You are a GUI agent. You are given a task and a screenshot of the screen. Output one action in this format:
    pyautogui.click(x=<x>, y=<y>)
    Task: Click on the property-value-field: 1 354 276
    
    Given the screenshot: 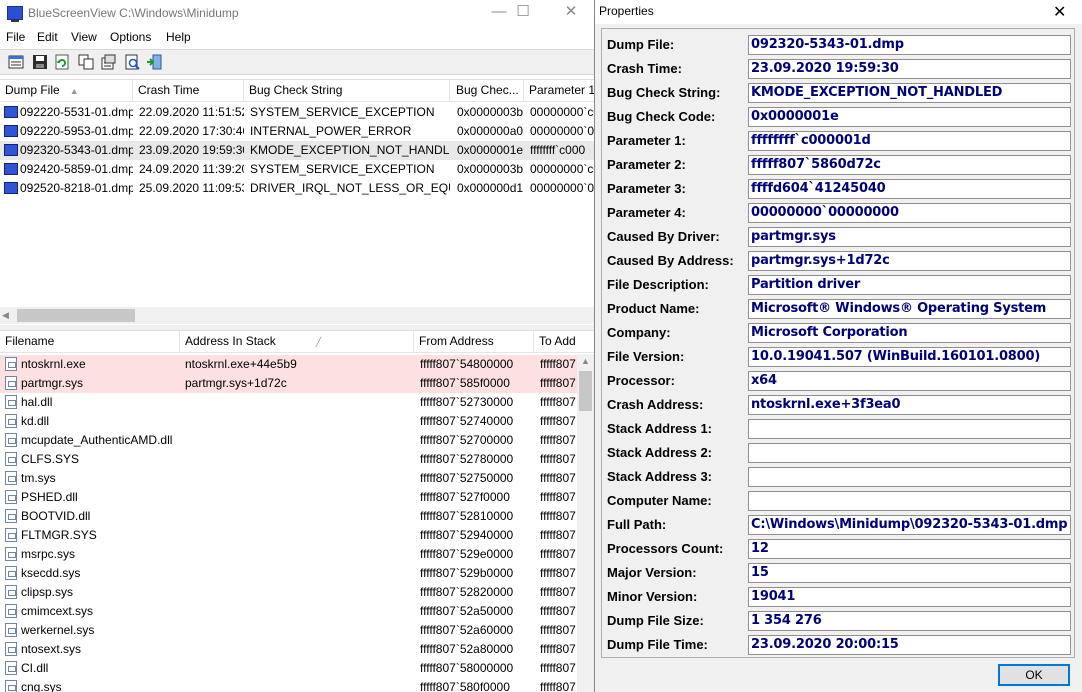 What is the action you would take?
    pyautogui.click(x=909, y=621)
    